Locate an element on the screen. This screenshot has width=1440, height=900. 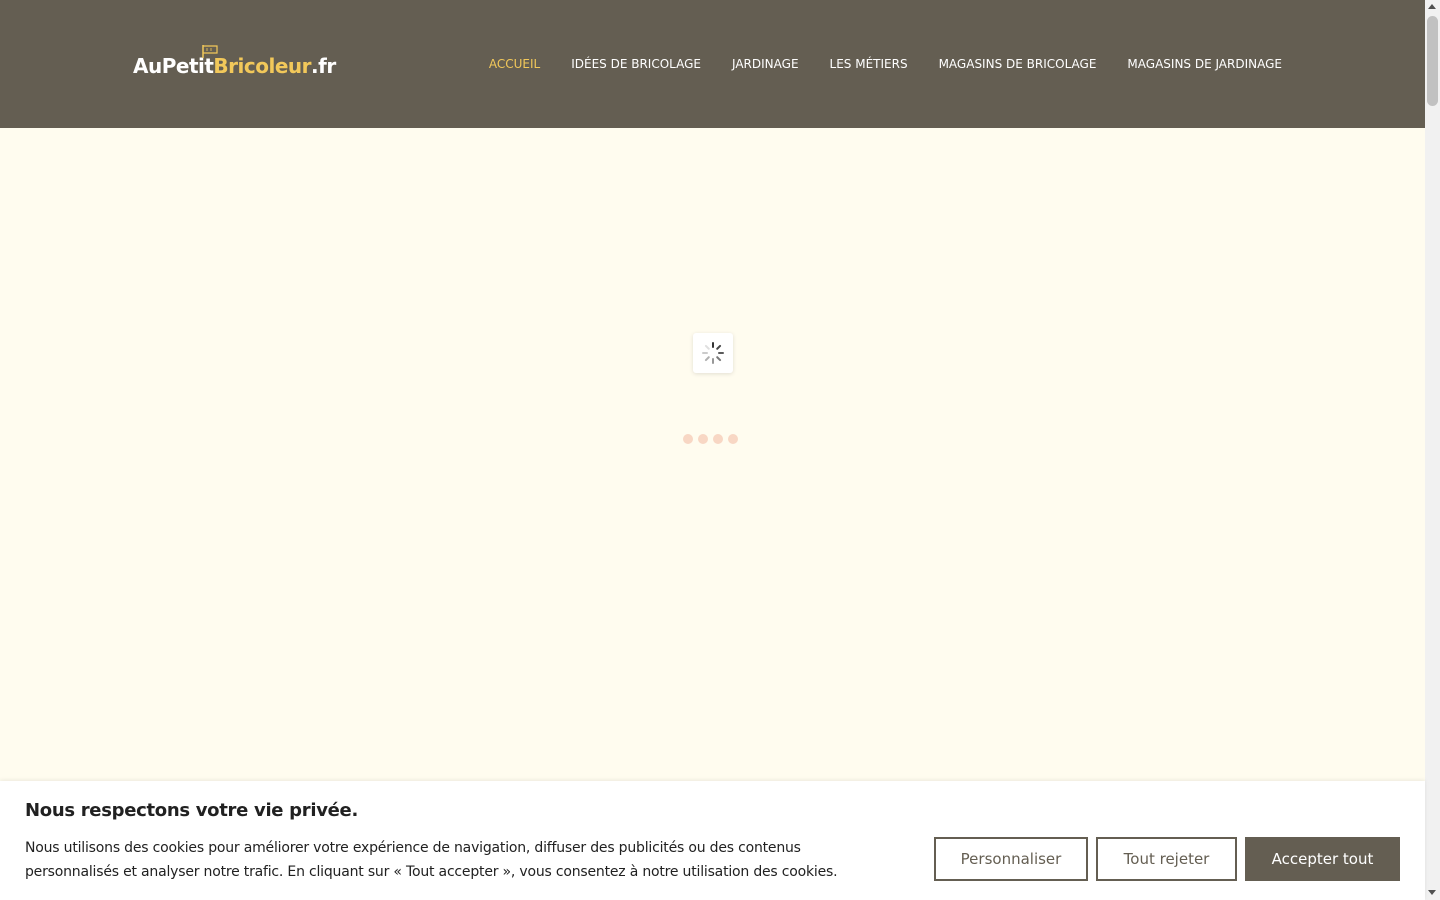
page-scrollbar is located at coordinates (1432, 450).